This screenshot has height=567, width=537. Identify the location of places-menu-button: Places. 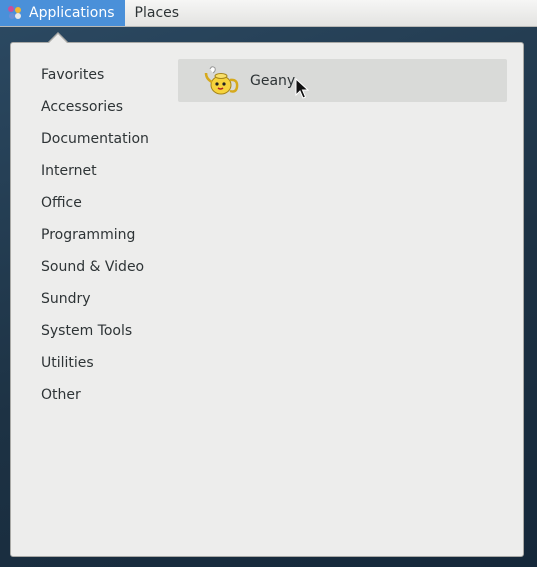
(158, 13).